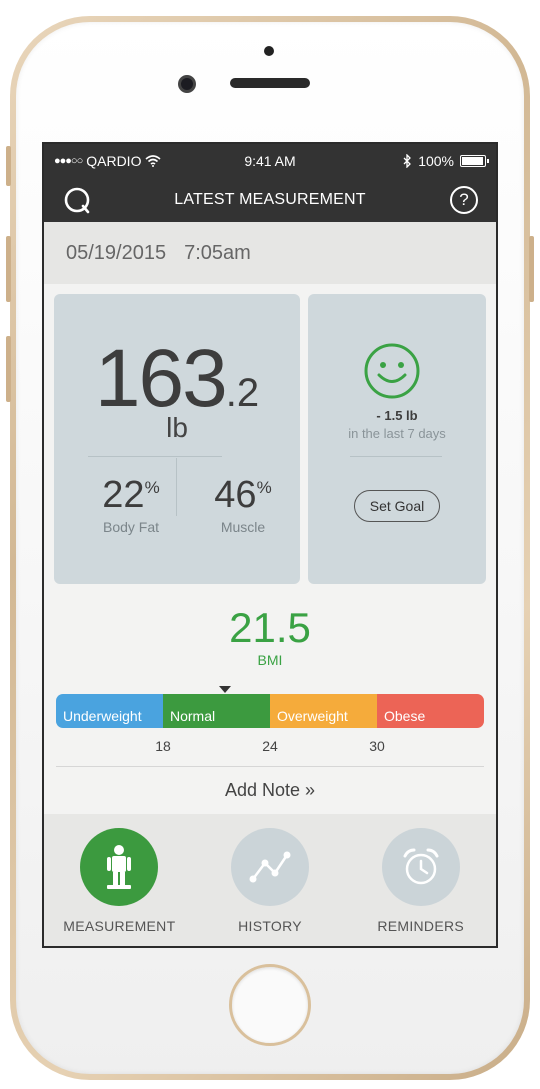 This screenshot has height=1089, width=540. I want to click on front-camera, so click(187, 84).